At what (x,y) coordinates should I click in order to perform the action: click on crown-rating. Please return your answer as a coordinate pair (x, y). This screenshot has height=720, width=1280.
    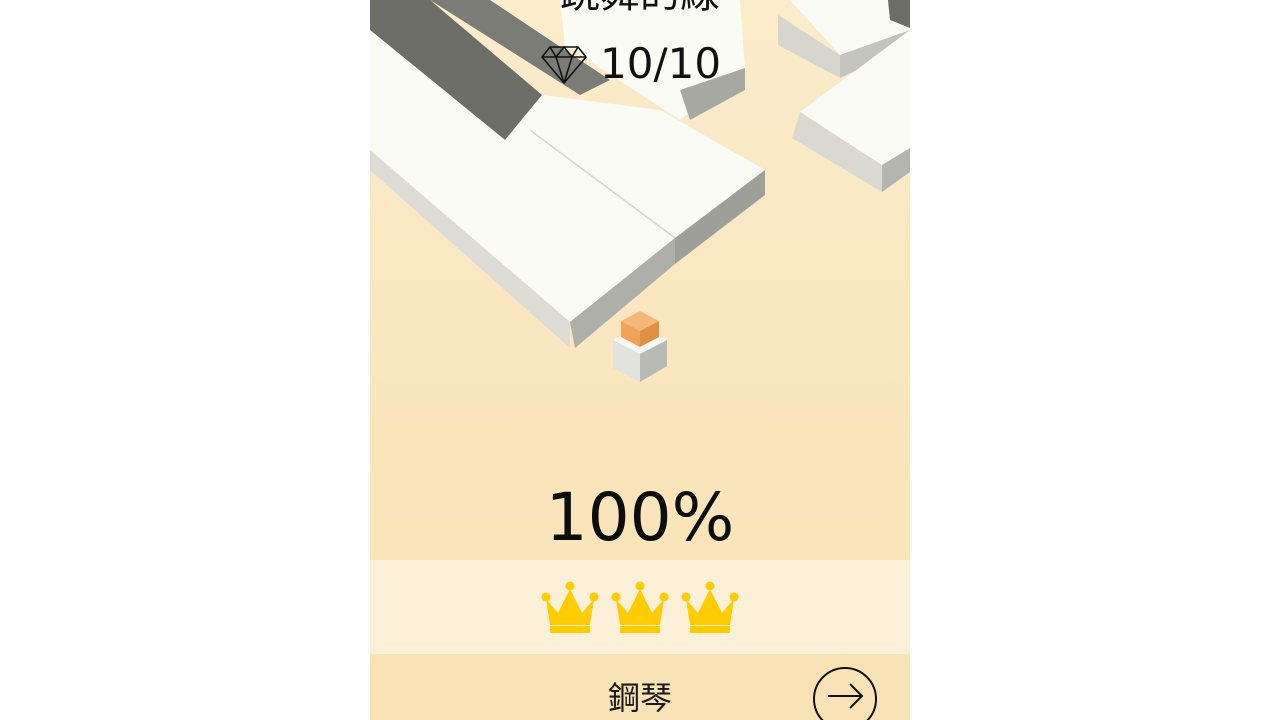
    Looking at the image, I should click on (640, 607).